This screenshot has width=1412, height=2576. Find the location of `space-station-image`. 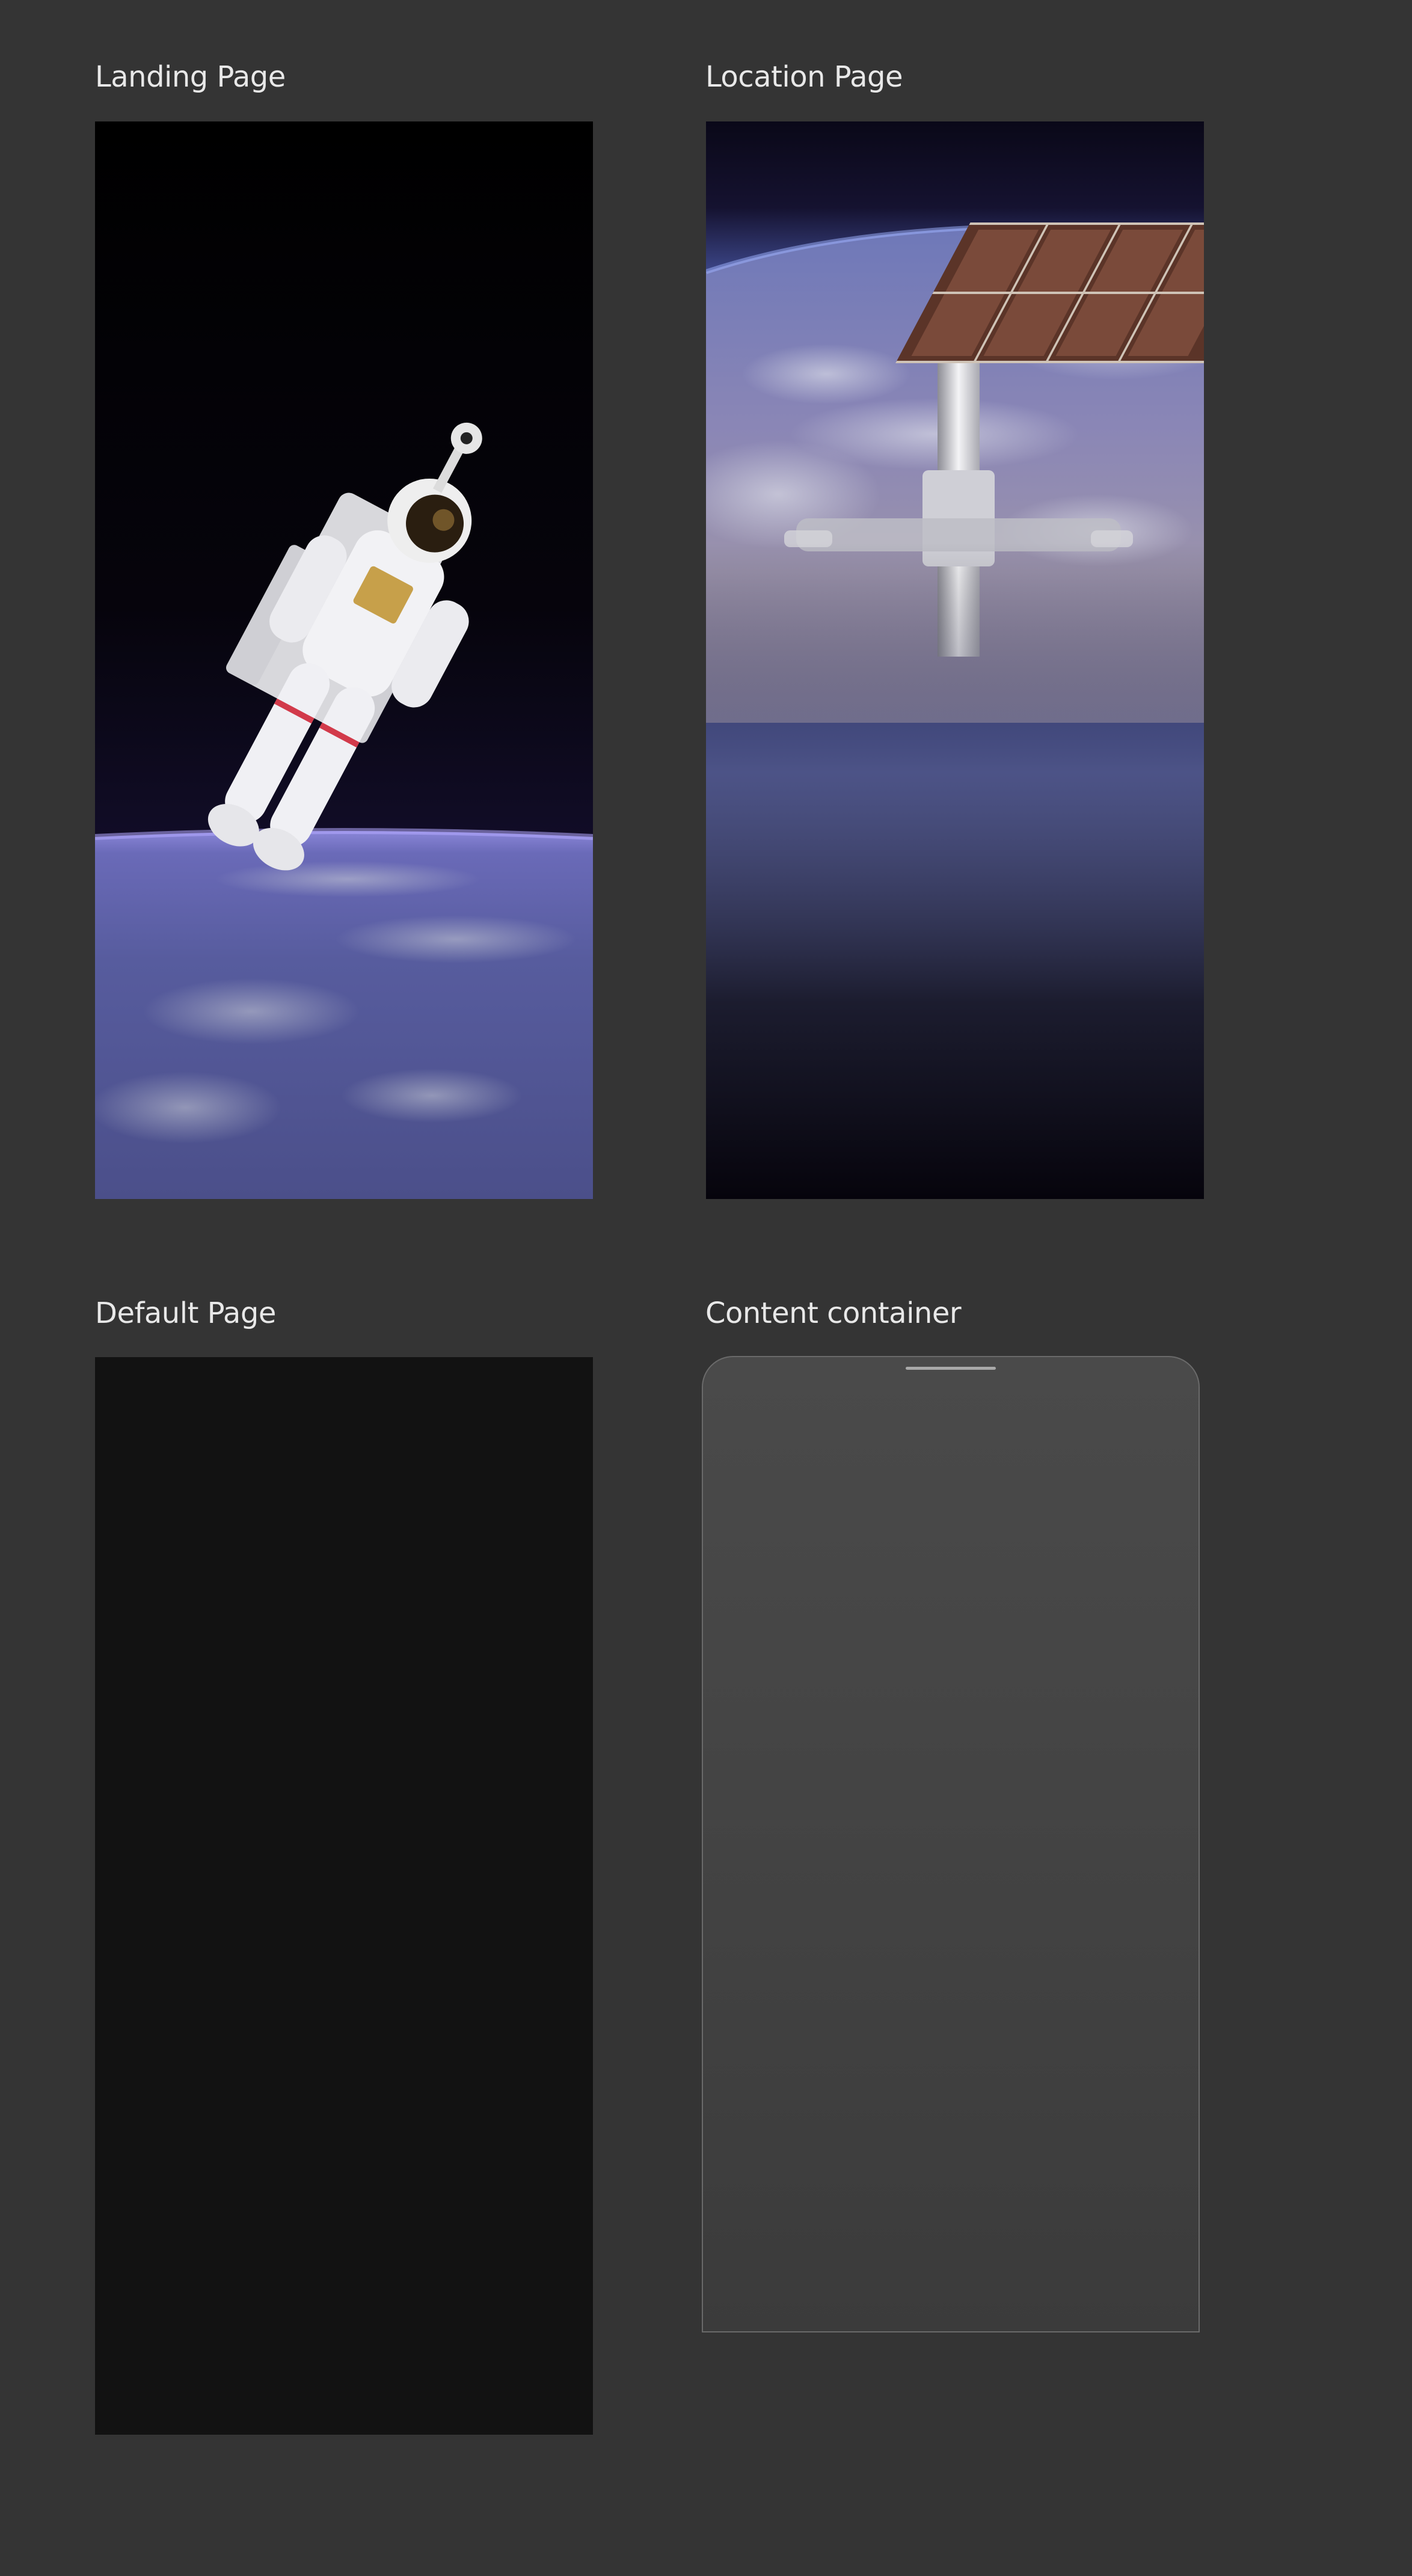

space-station-image is located at coordinates (955, 660).